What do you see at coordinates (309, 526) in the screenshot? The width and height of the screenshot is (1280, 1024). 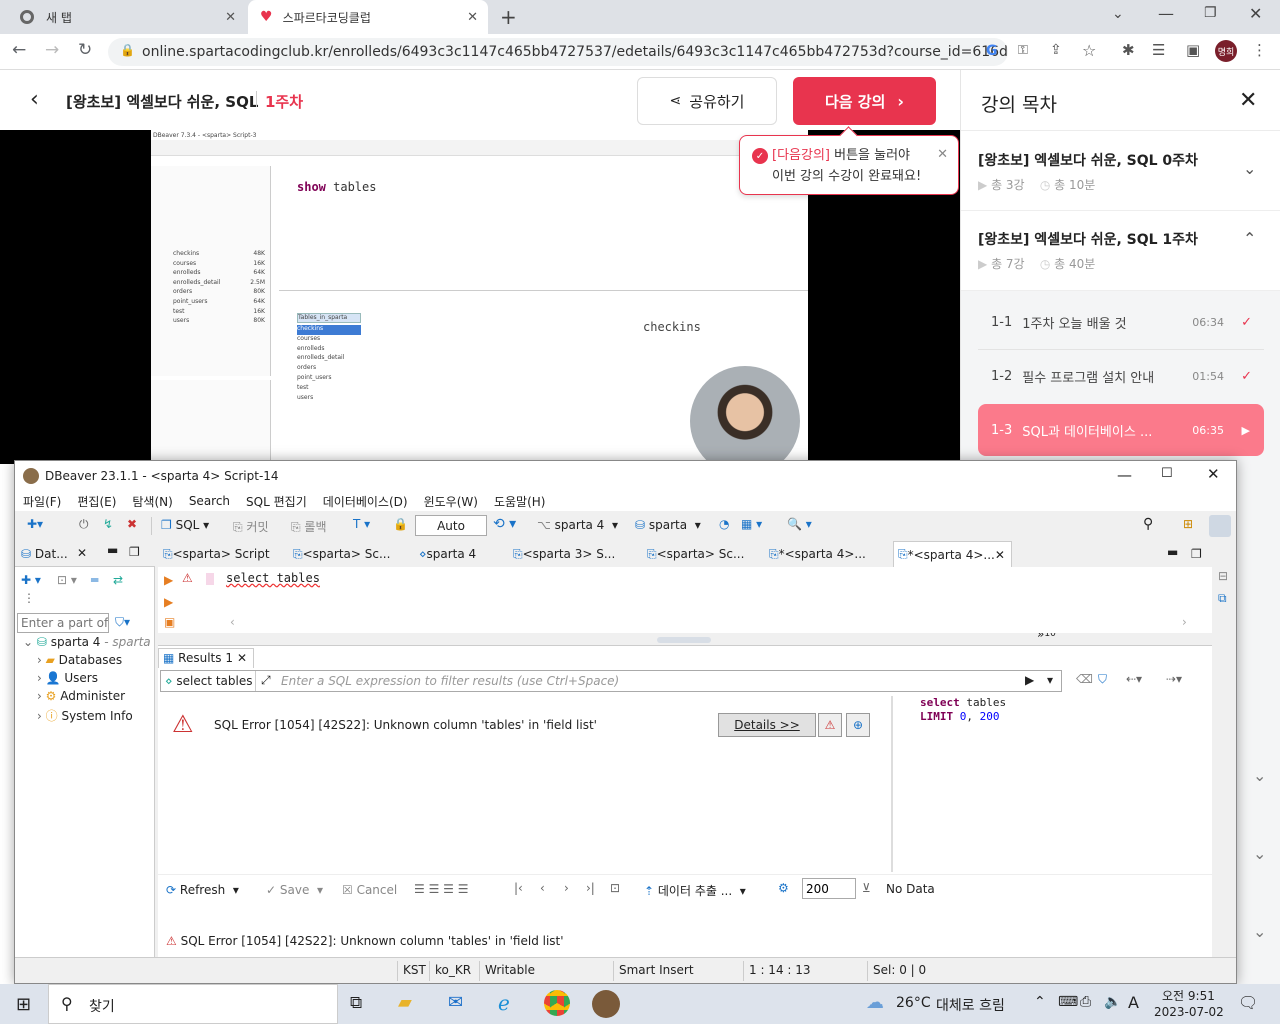 I see `rollback-button: ⎘ 롤백` at bounding box center [309, 526].